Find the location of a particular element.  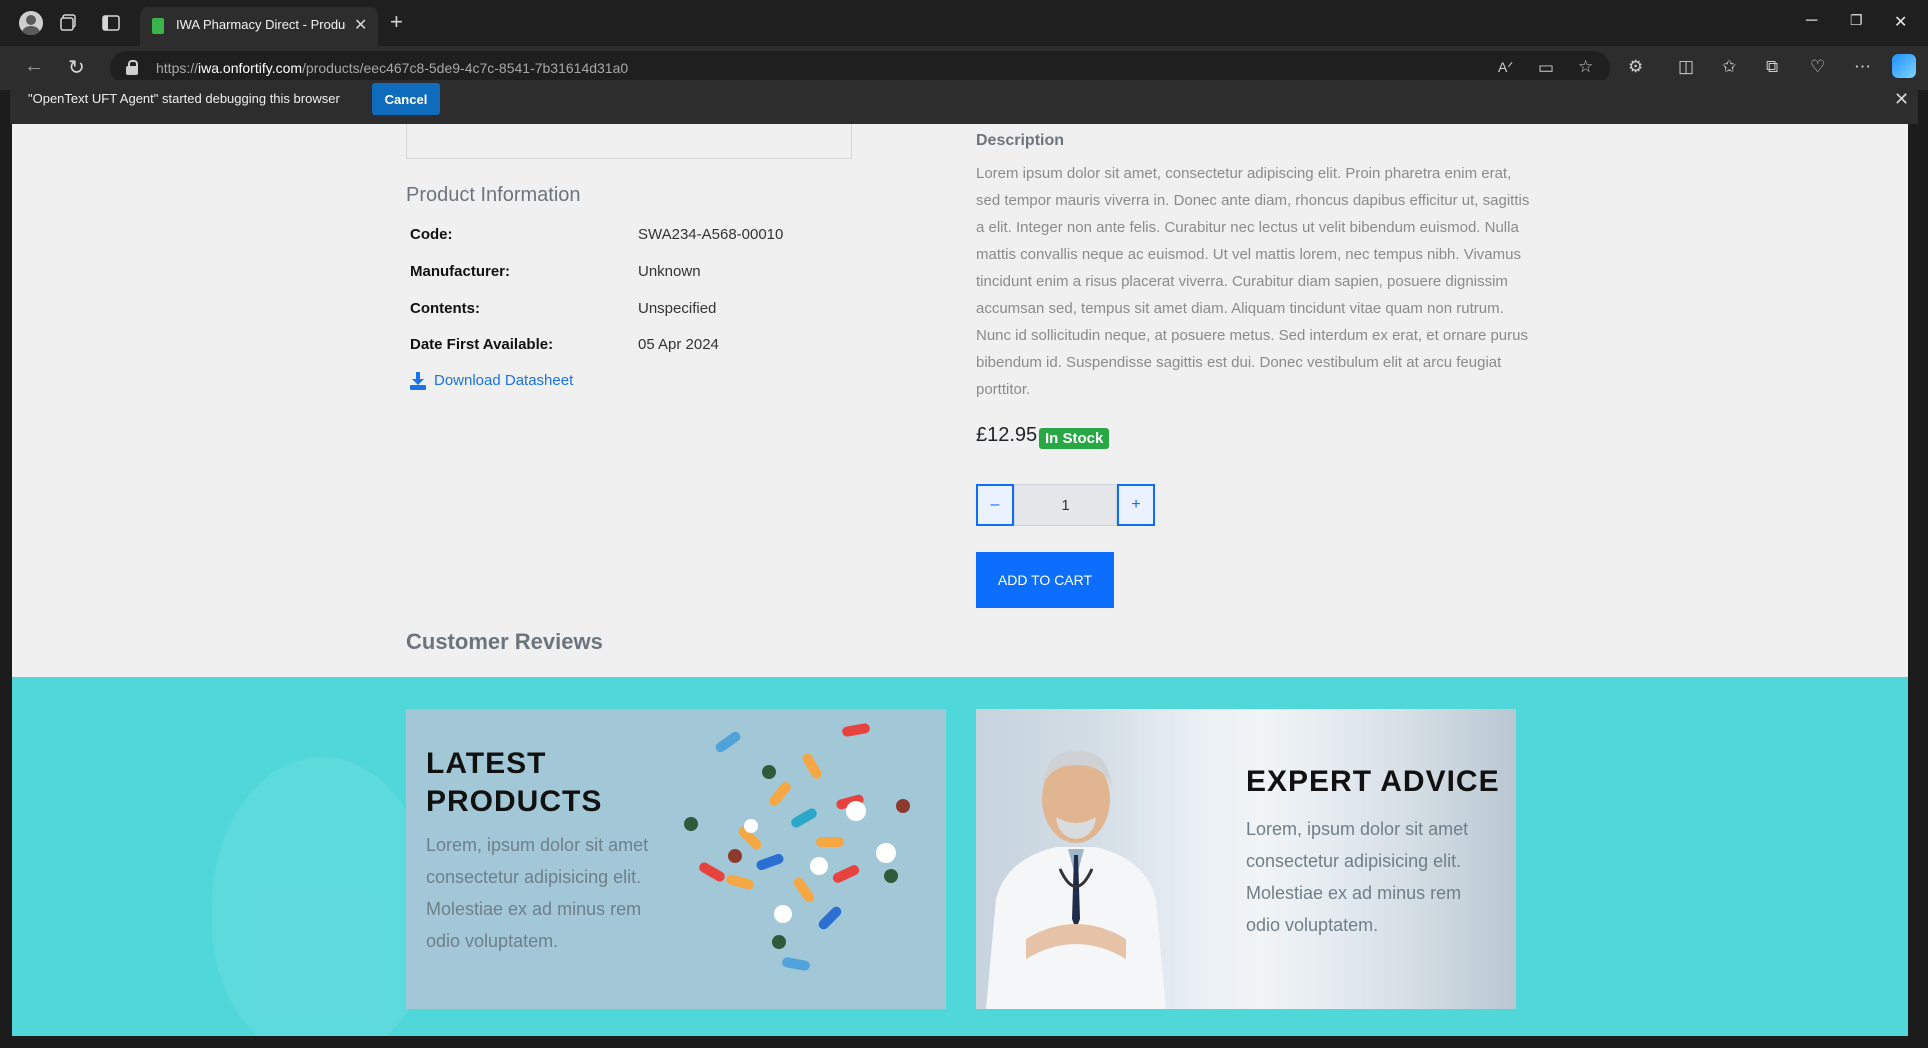

quantity-input is located at coordinates (1065, 505).